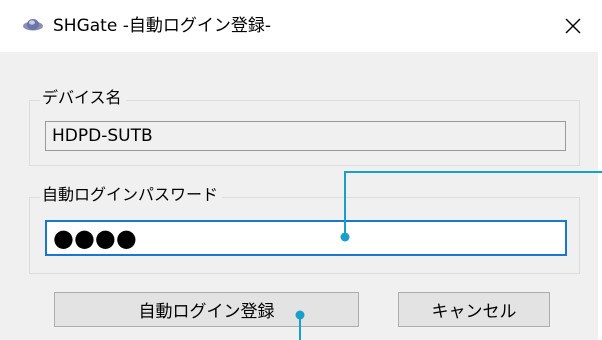  What do you see at coordinates (83, 98) in the screenshot?
I see `device-name-label: デバイス名` at bounding box center [83, 98].